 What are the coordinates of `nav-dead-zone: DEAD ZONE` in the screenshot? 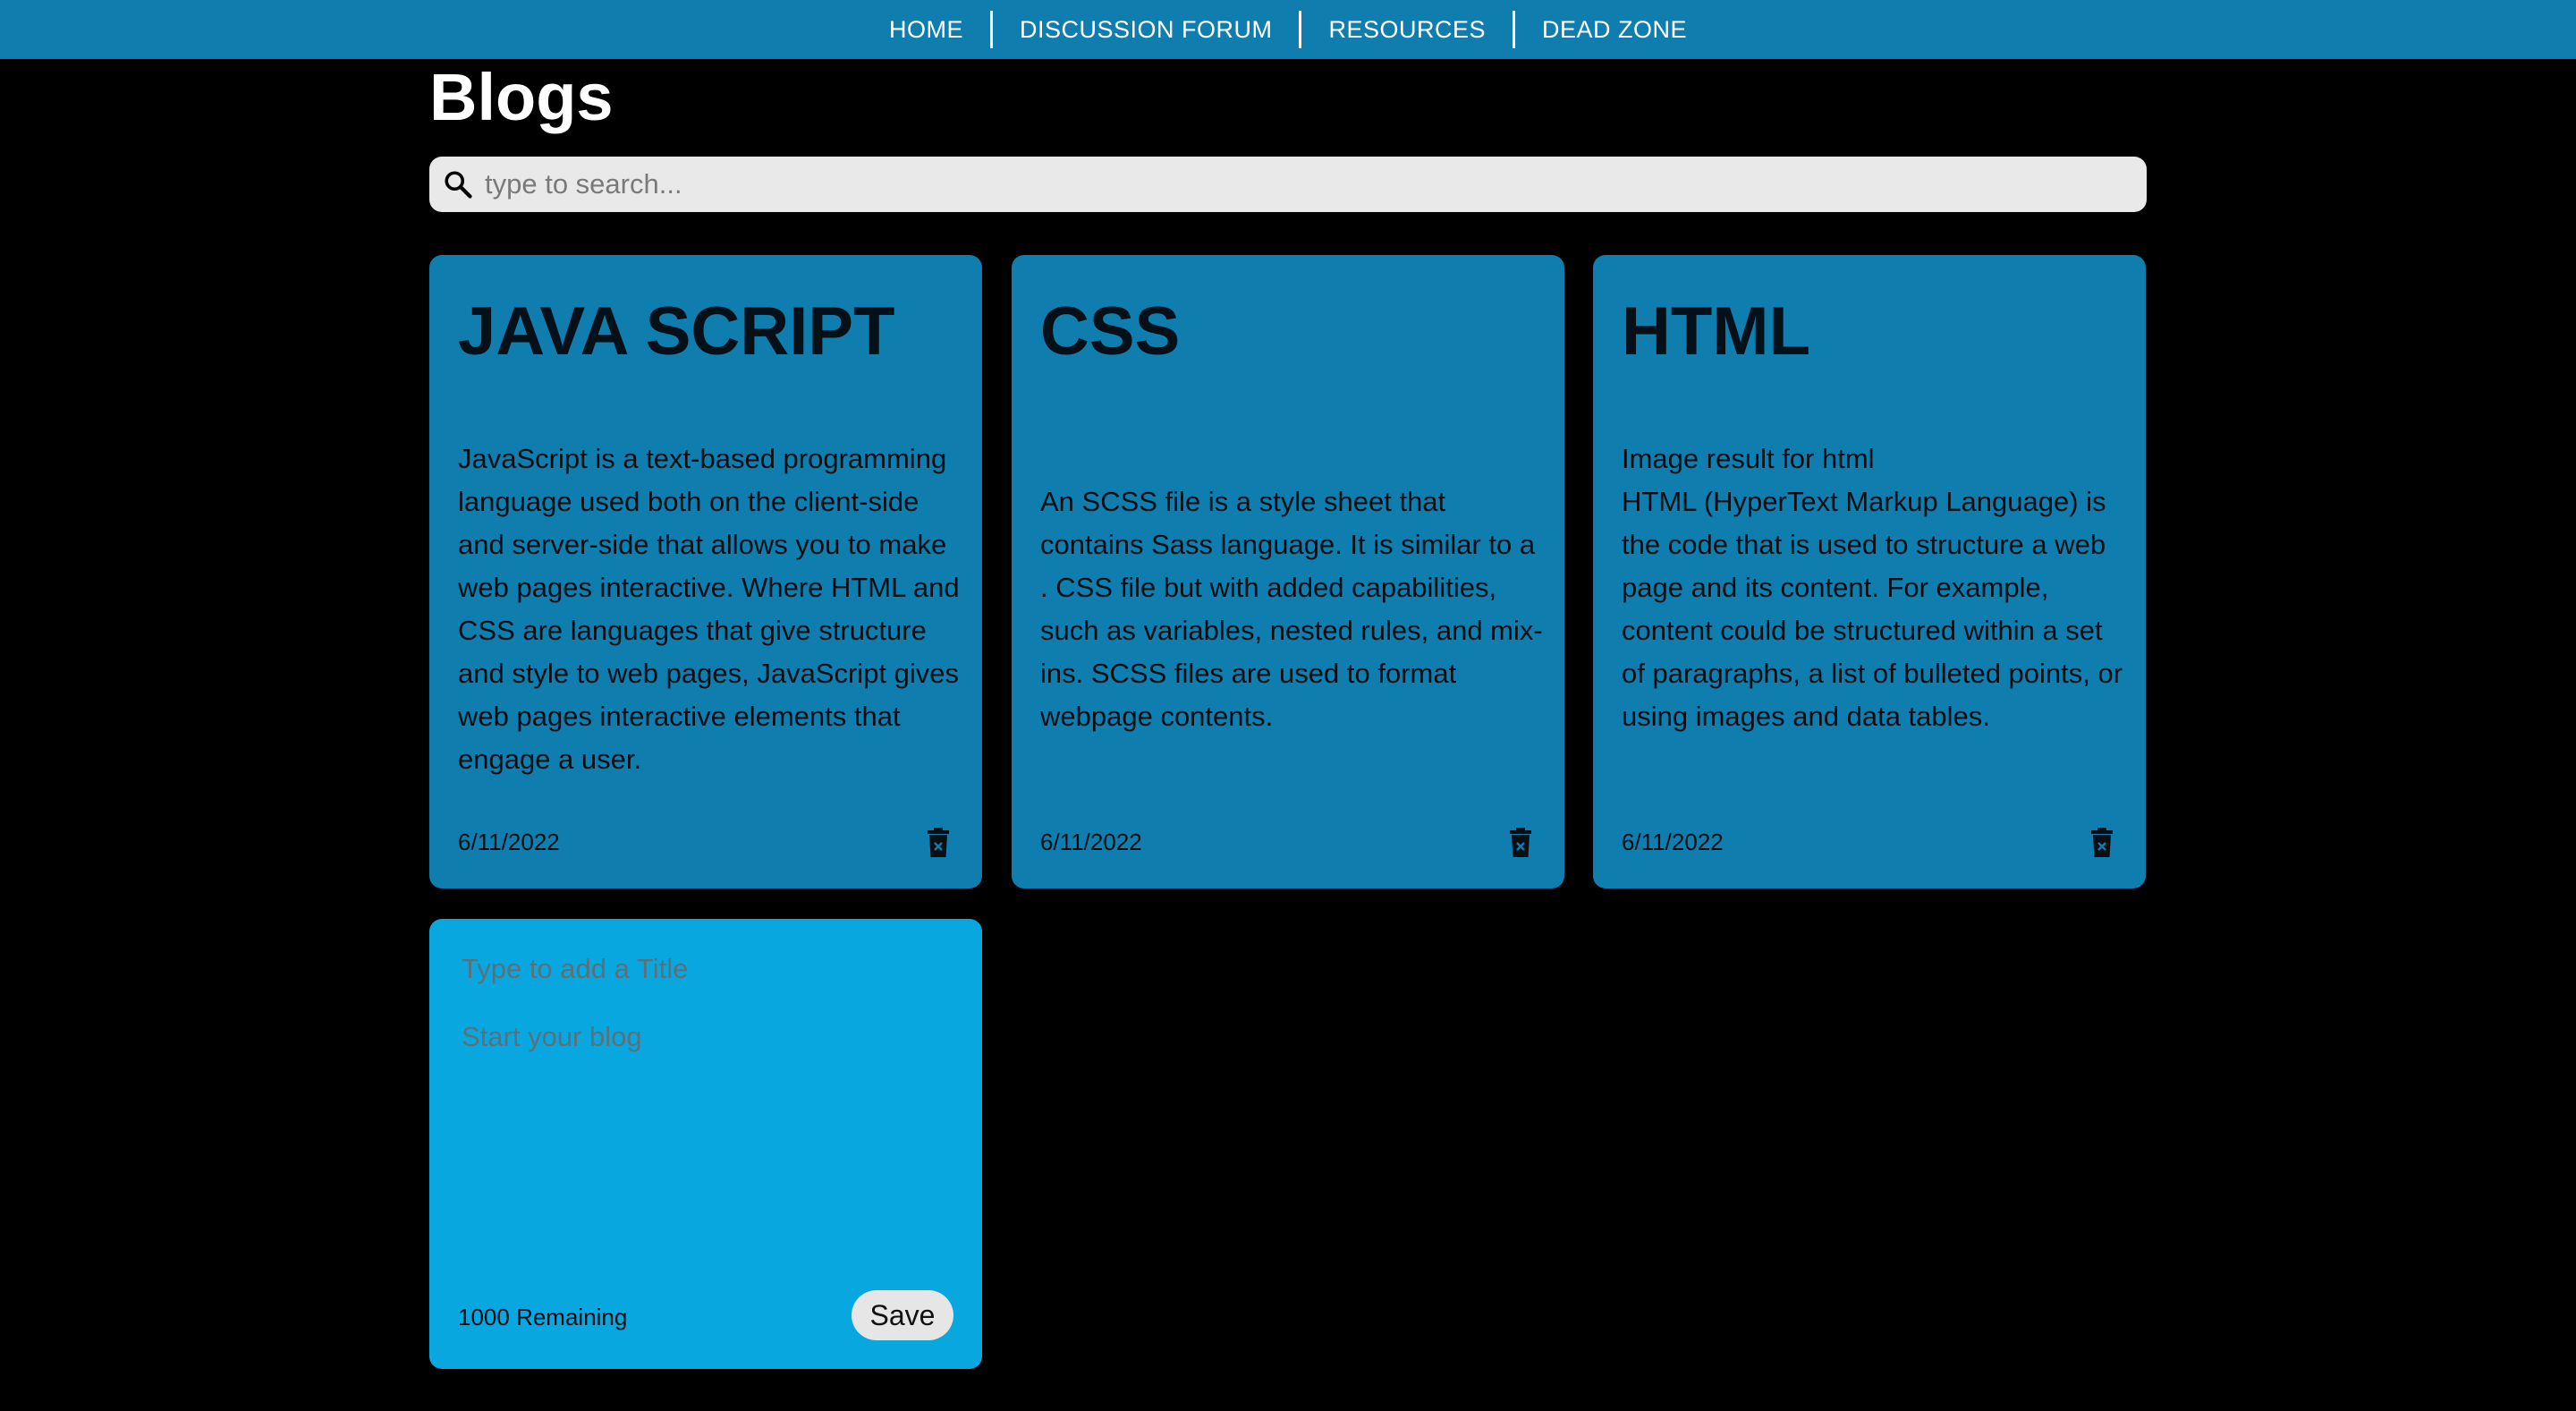 It's located at (1613, 29).